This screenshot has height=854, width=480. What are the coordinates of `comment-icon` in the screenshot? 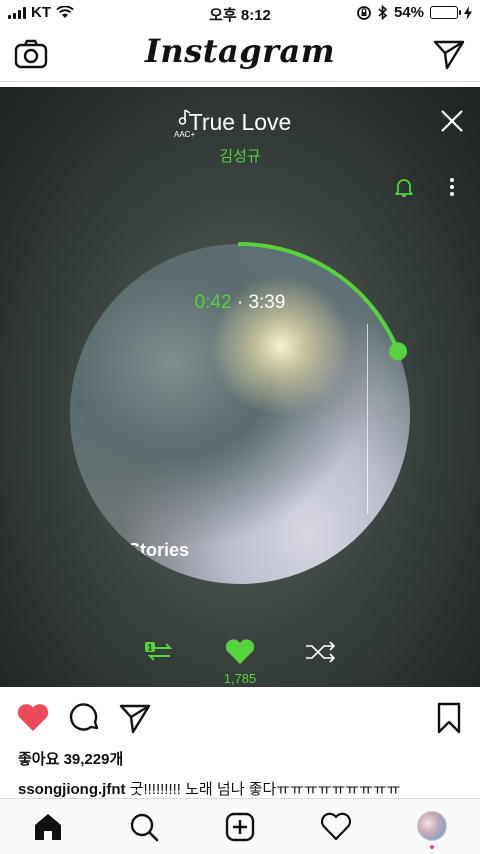 It's located at (85, 718).